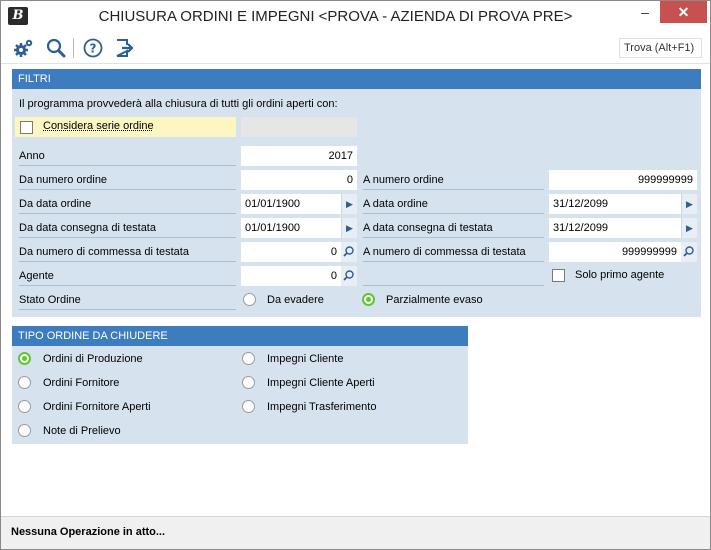 The height and width of the screenshot is (550, 711). What do you see at coordinates (620, 275) in the screenshot?
I see `solo-primo-agente-label: Solo primo agente` at bounding box center [620, 275].